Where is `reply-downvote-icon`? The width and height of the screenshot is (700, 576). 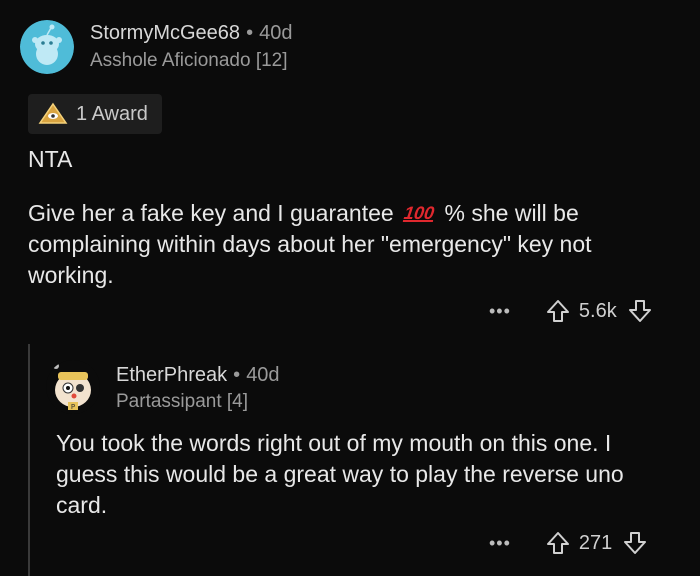
reply-downvote-icon is located at coordinates (635, 543).